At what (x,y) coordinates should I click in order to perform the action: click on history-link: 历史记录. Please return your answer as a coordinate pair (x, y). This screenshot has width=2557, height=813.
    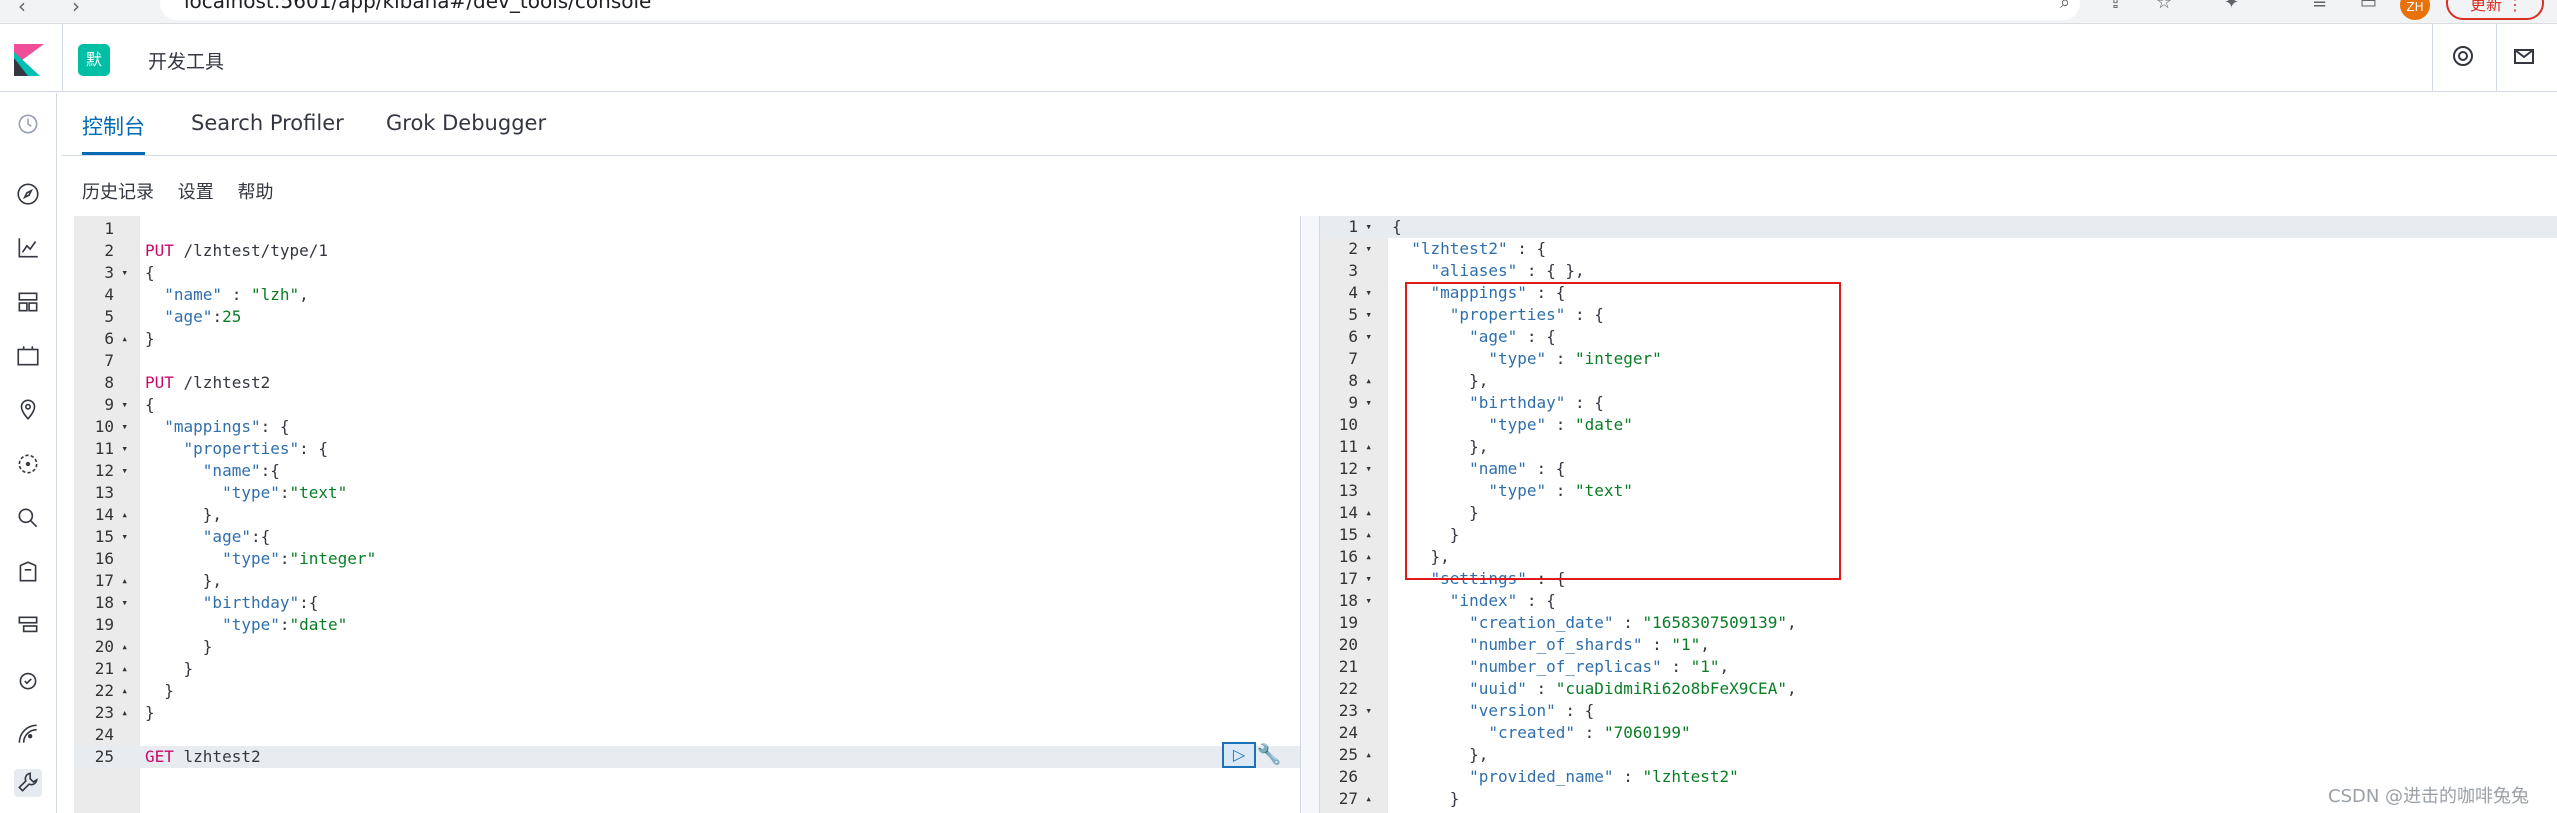
    Looking at the image, I should click on (118, 192).